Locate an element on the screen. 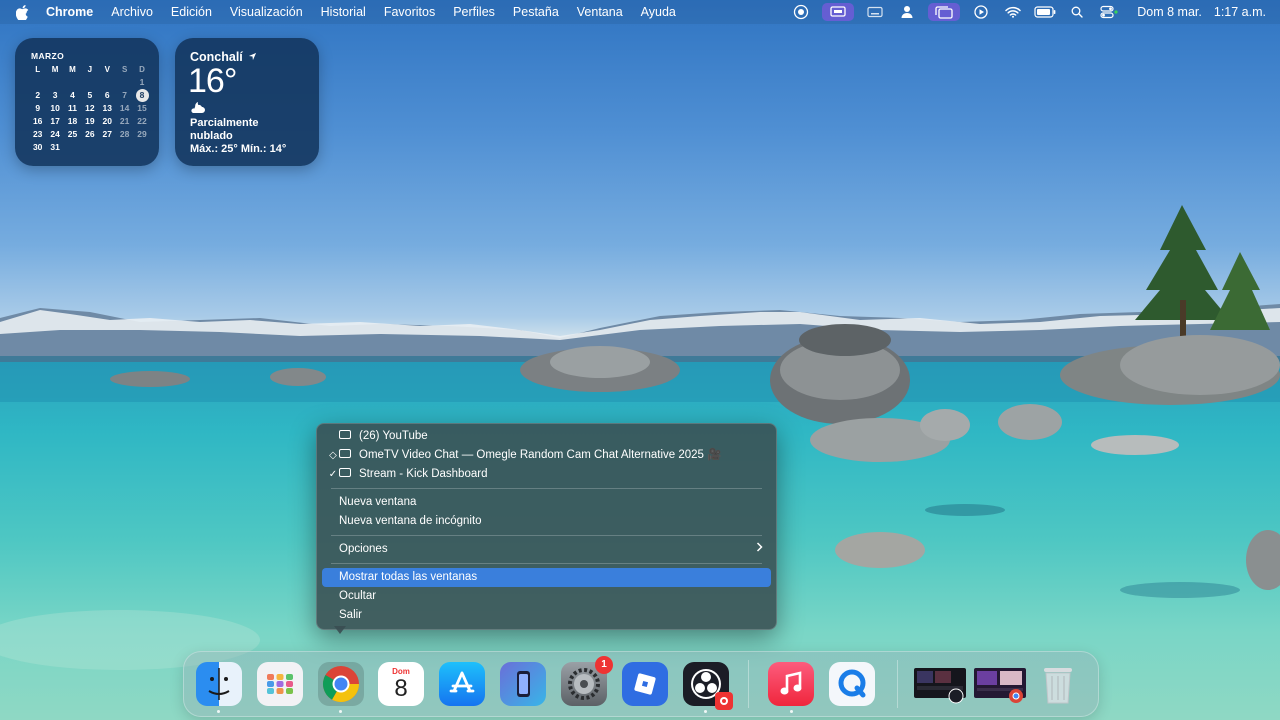  calendar-week-row: 16 17 18 19 20 21 22 is located at coordinates (90, 121).